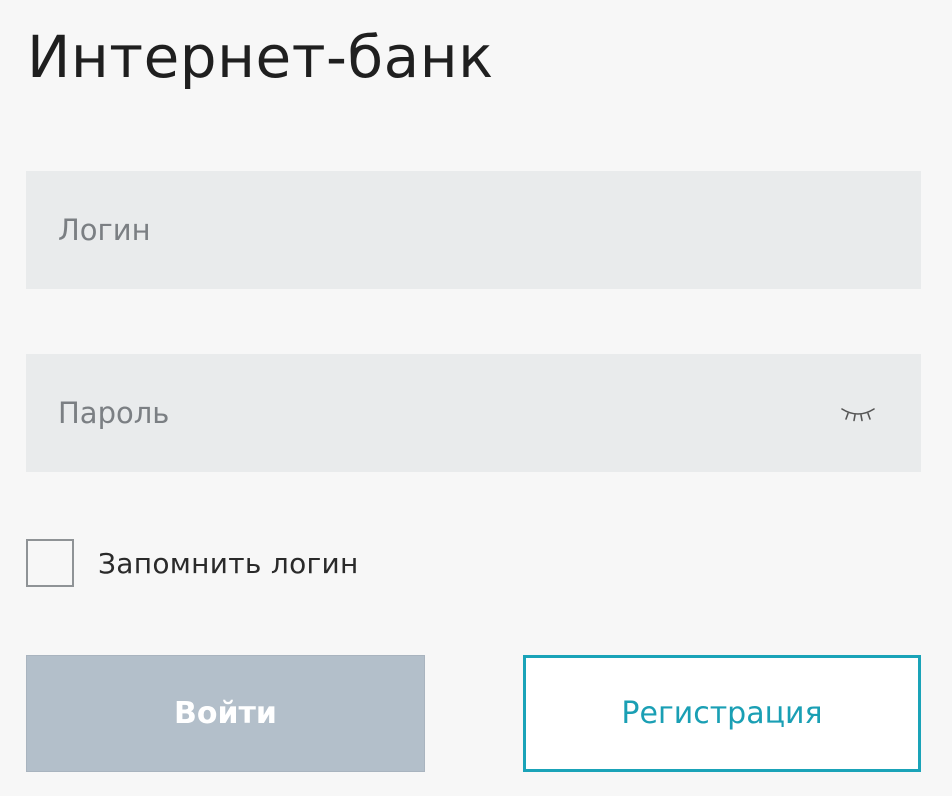 The image size is (952, 796). I want to click on password-input, so click(473, 413).